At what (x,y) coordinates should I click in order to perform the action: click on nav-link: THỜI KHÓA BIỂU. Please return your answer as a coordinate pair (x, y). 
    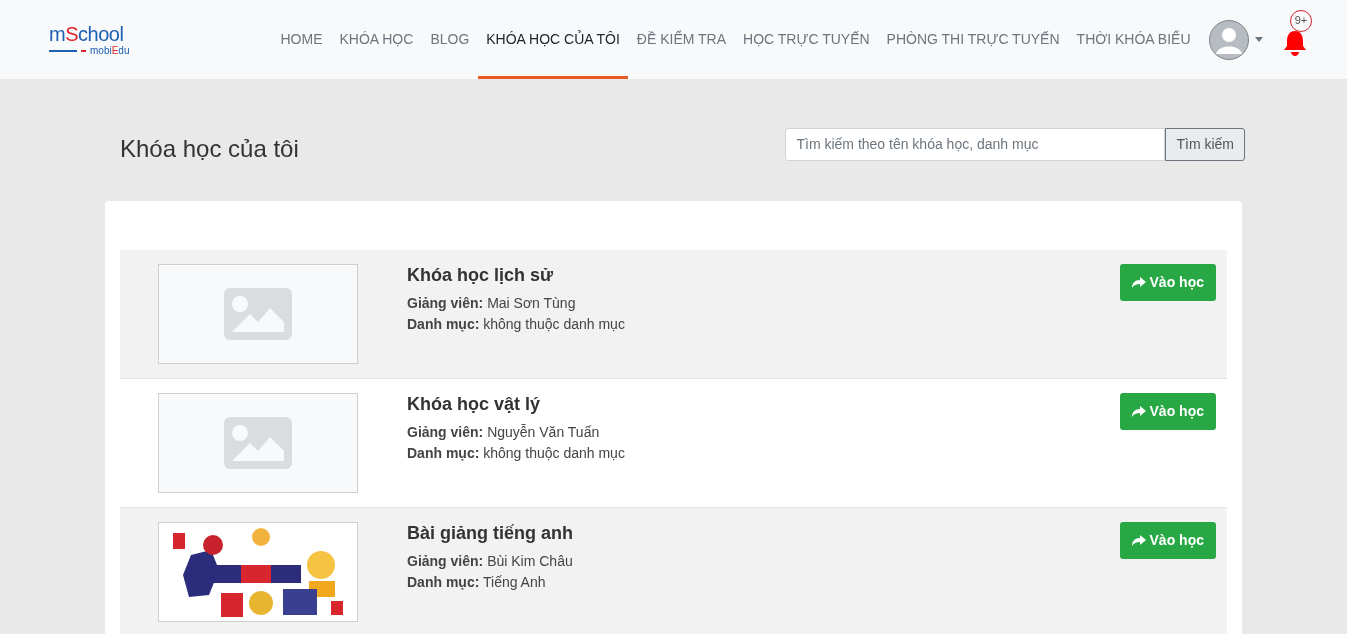
    Looking at the image, I should click on (1133, 39).